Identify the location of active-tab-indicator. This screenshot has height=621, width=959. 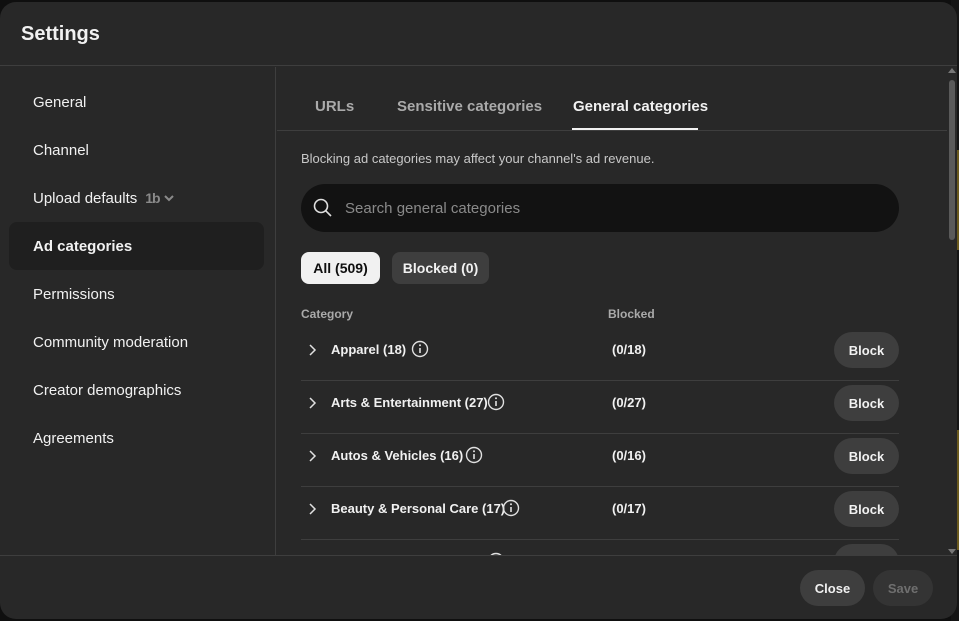
(635, 129).